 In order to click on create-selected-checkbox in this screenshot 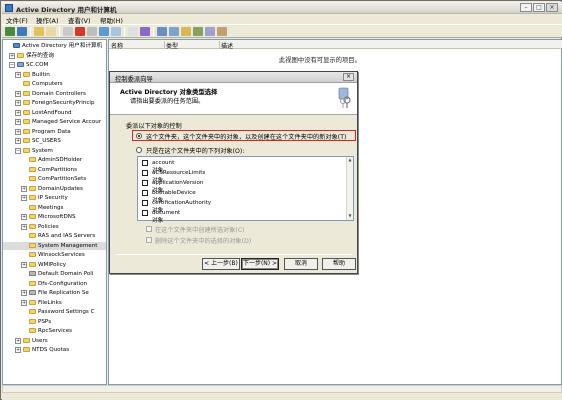, I will do `click(149, 229)`.